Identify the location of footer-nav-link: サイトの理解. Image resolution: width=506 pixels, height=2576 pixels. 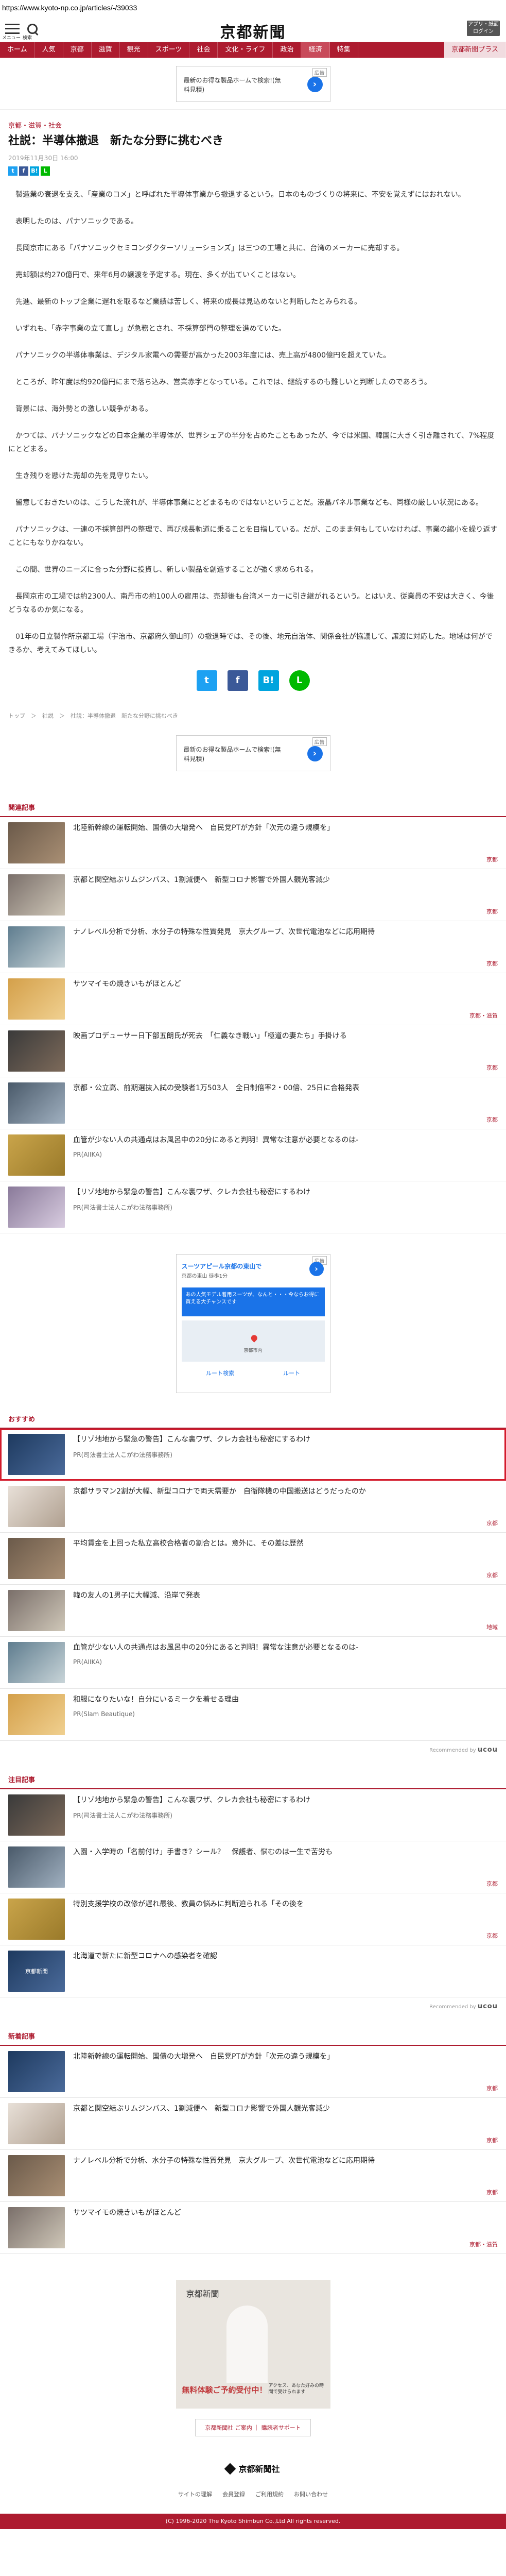
(195, 2494).